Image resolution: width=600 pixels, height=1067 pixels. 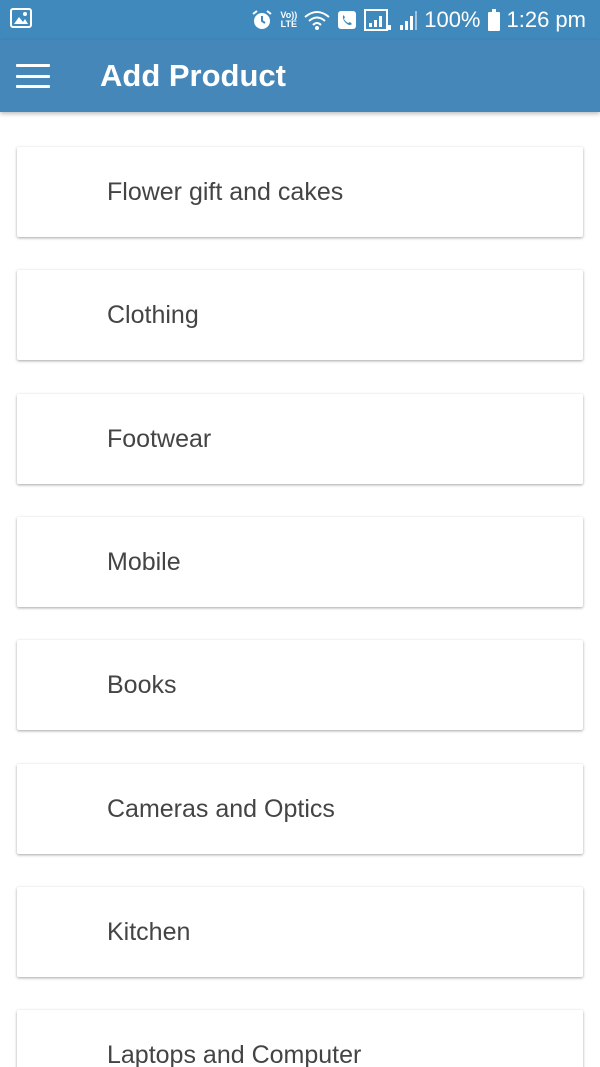 I want to click on category-label: Kitchen, so click(x=149, y=931).